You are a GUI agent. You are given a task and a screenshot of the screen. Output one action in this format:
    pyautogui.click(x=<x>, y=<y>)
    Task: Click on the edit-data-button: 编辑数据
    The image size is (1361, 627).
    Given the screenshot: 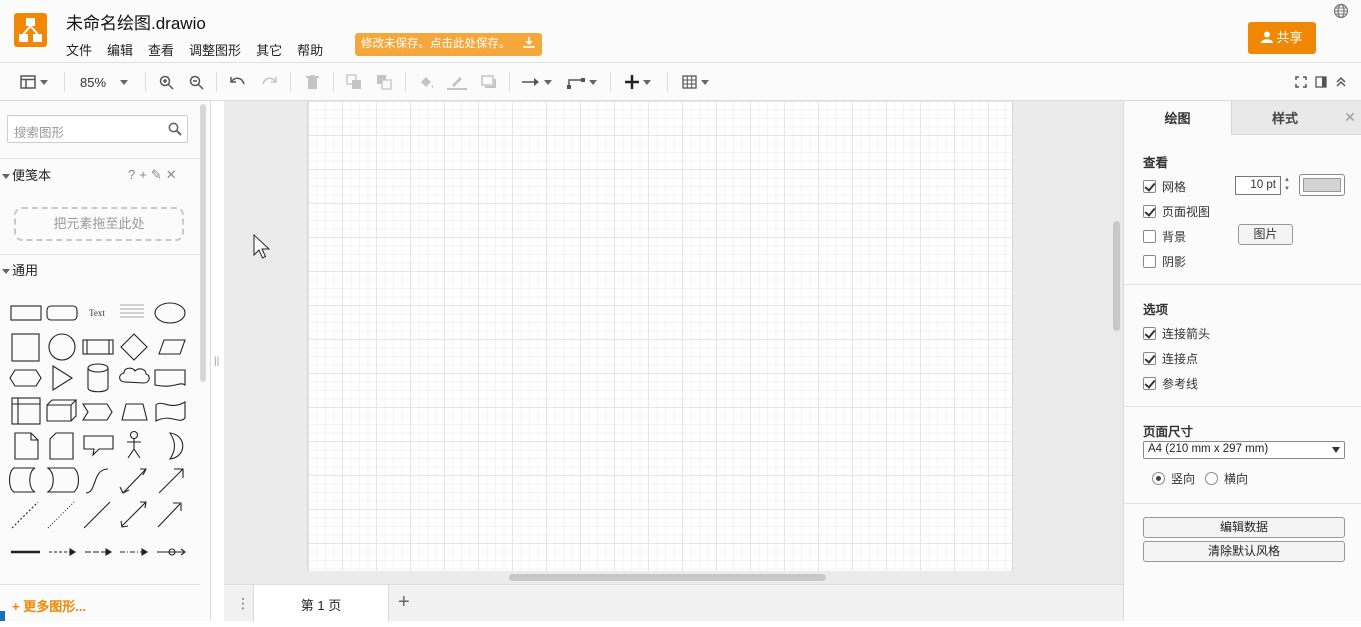 What is the action you would take?
    pyautogui.click(x=1244, y=527)
    